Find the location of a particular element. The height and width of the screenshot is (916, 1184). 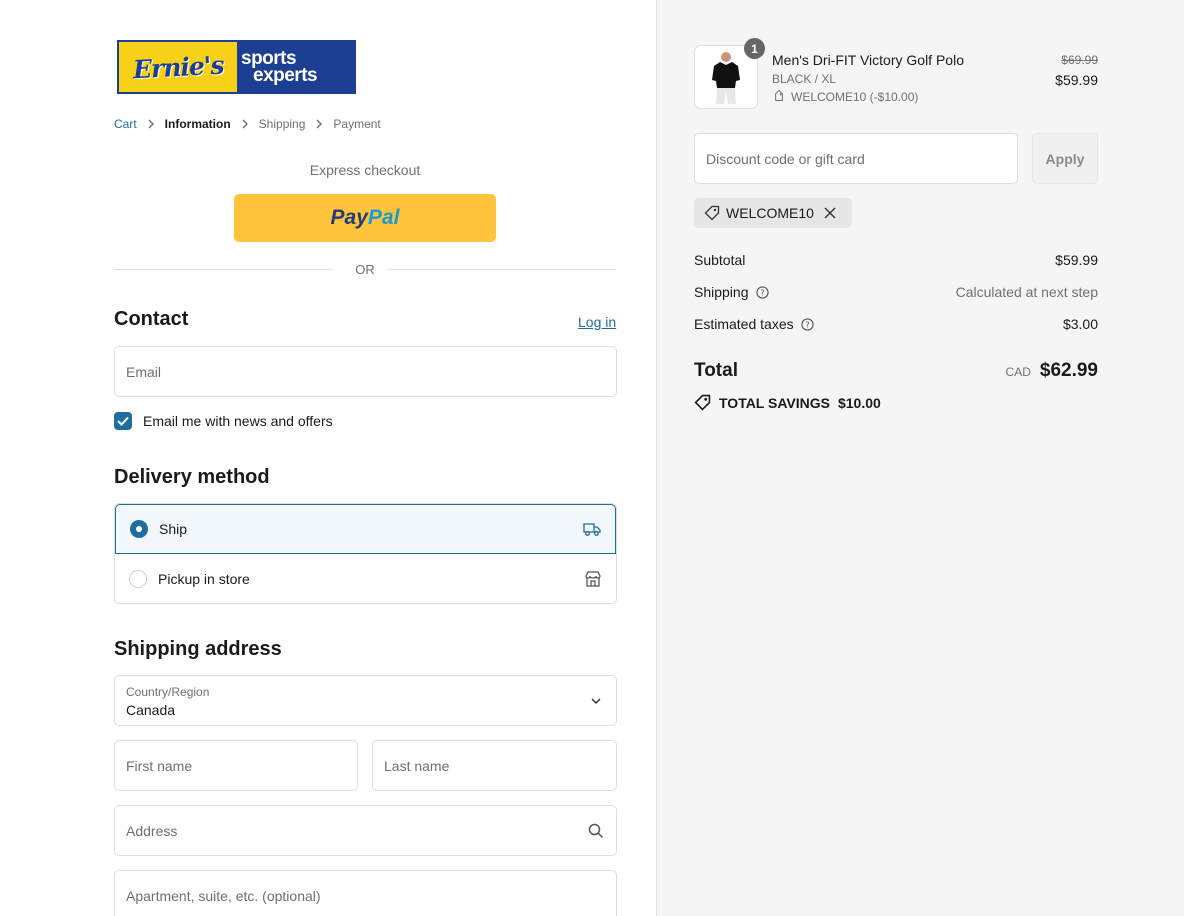

paypal-logo-pay: Pay is located at coordinates (349, 217).